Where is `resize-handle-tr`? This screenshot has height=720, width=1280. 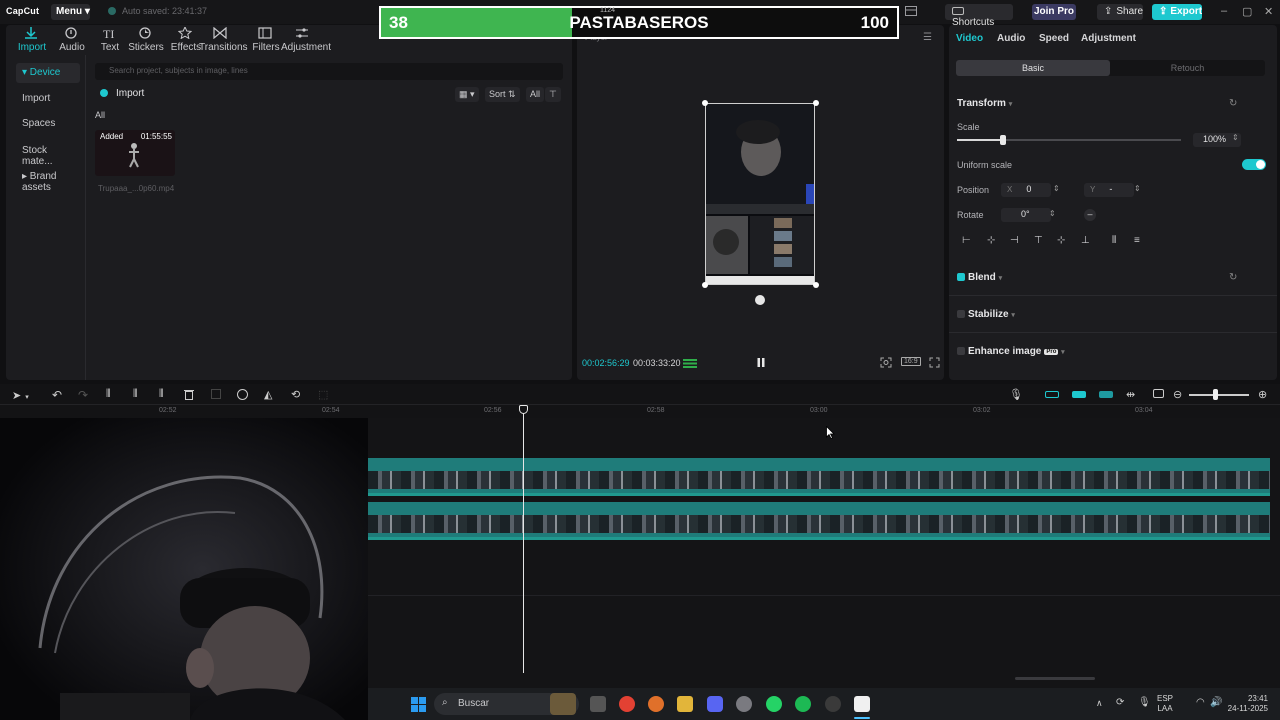 resize-handle-tr is located at coordinates (816, 103).